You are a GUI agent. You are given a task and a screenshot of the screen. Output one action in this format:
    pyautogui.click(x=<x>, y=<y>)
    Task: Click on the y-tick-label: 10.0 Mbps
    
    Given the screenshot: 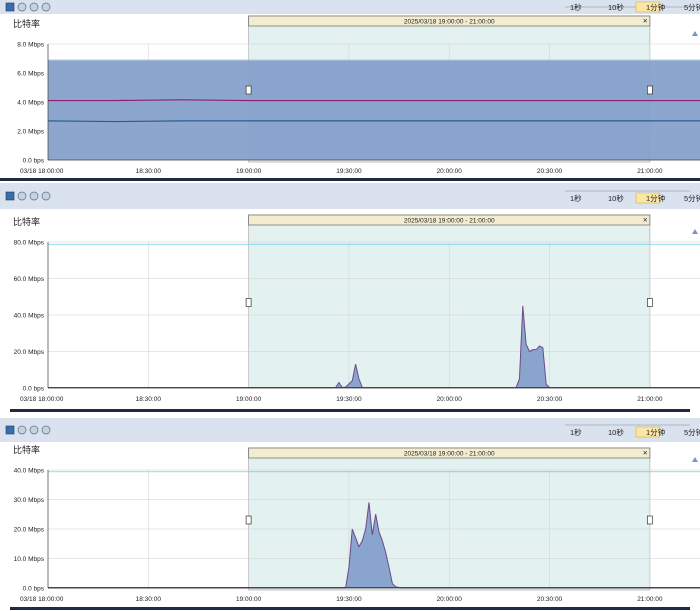 What is the action you would take?
    pyautogui.click(x=29, y=559)
    